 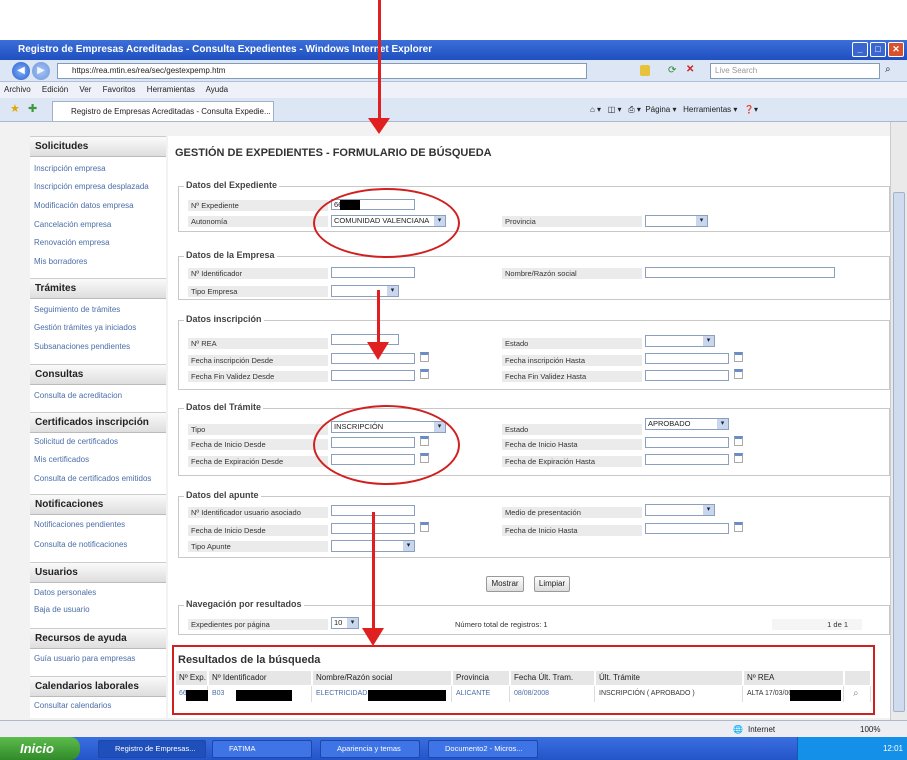 I want to click on search-icon: ⌕, so click(x=888, y=69).